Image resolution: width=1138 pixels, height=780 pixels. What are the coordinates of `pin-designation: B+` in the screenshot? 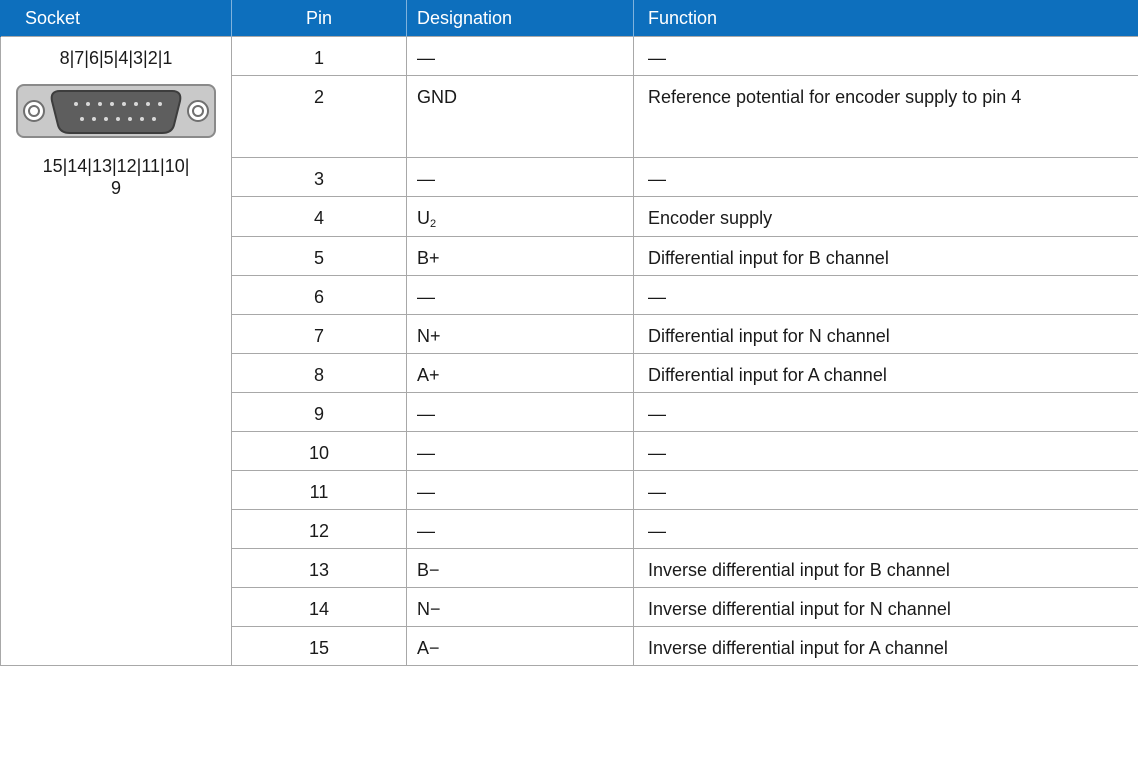 It's located at (520, 256).